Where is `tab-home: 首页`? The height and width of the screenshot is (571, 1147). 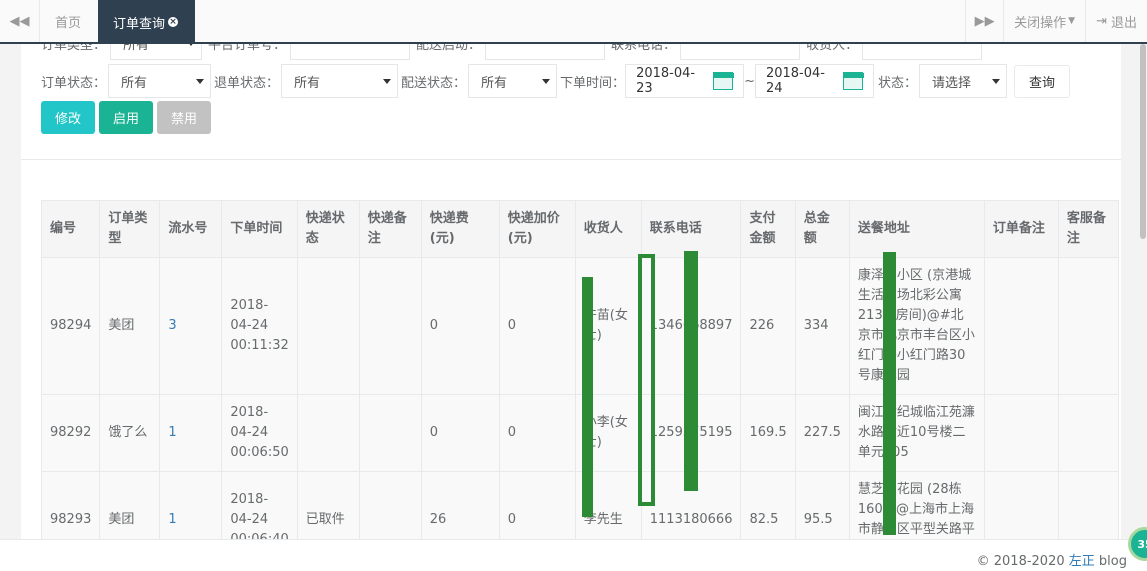
tab-home: 首页 is located at coordinates (69, 21).